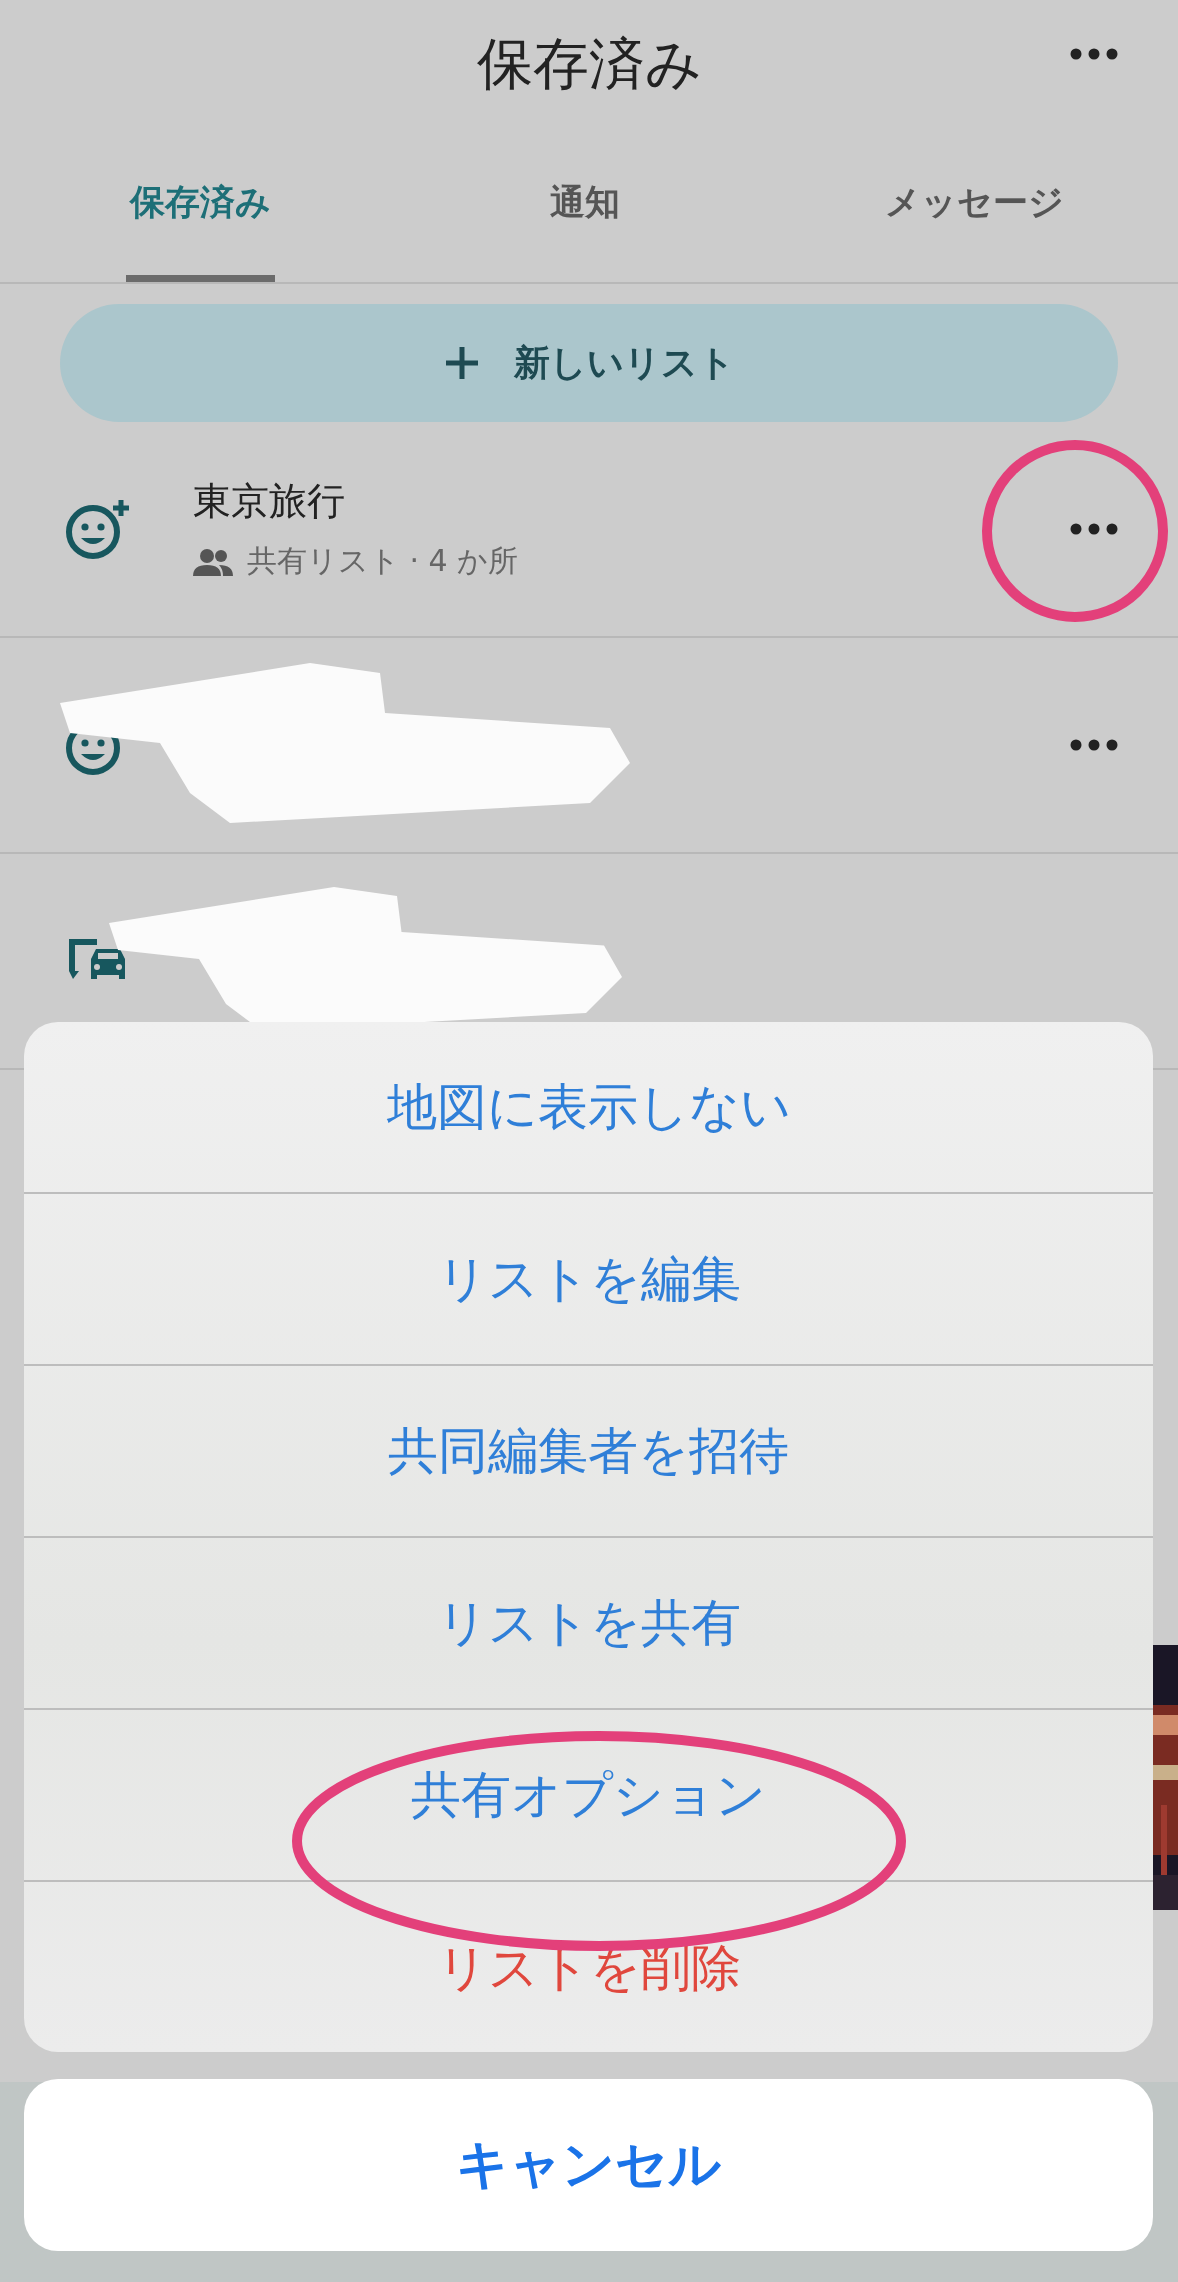 This screenshot has width=1178, height=2282. What do you see at coordinates (383, 561) in the screenshot?
I see `list-subtitle: 共有リスト · 4 か所` at bounding box center [383, 561].